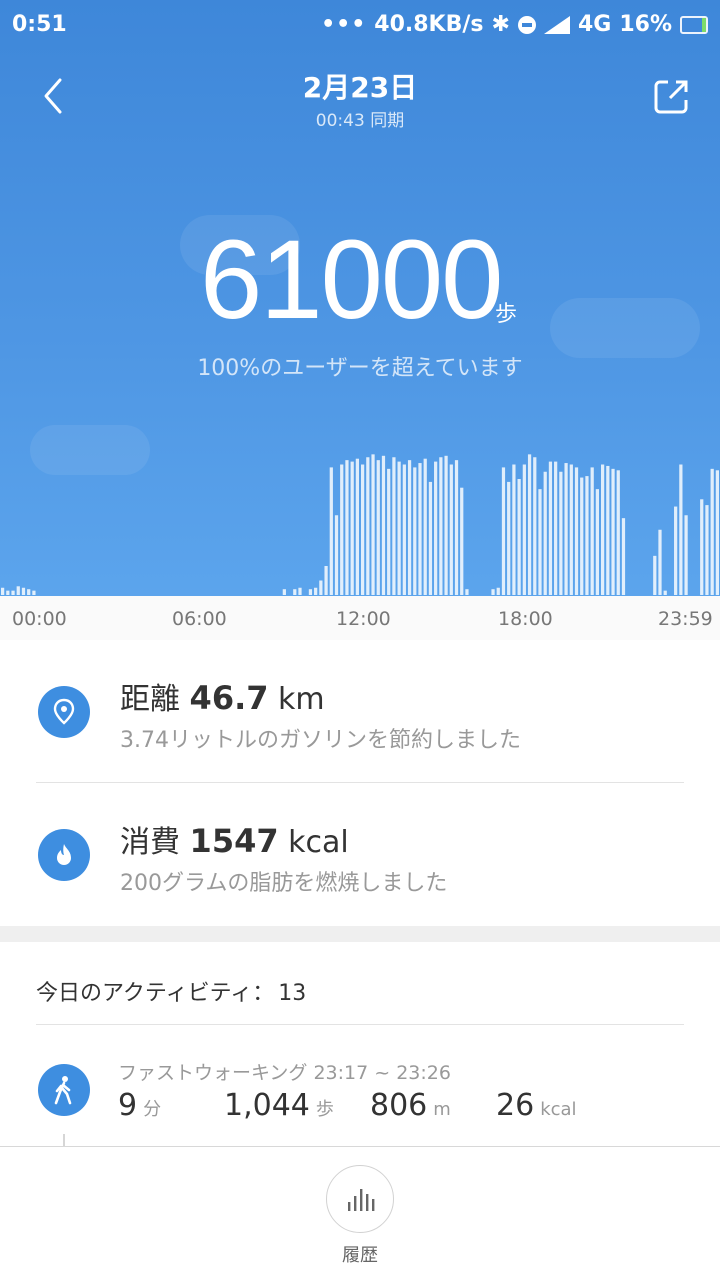 Image resolution: width=720 pixels, height=1281 pixels. I want to click on history-button, so click(360, 1199).